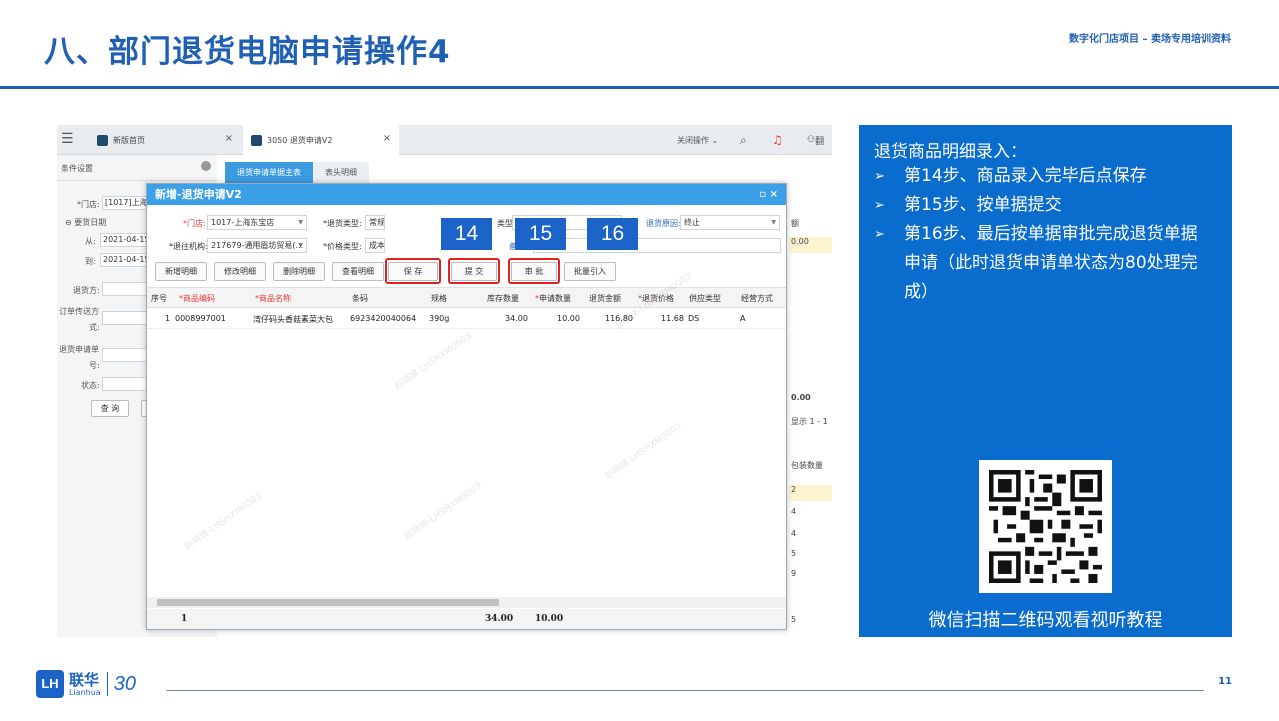  I want to click on tab-return-main: 退货申请单据主表, so click(269, 173).